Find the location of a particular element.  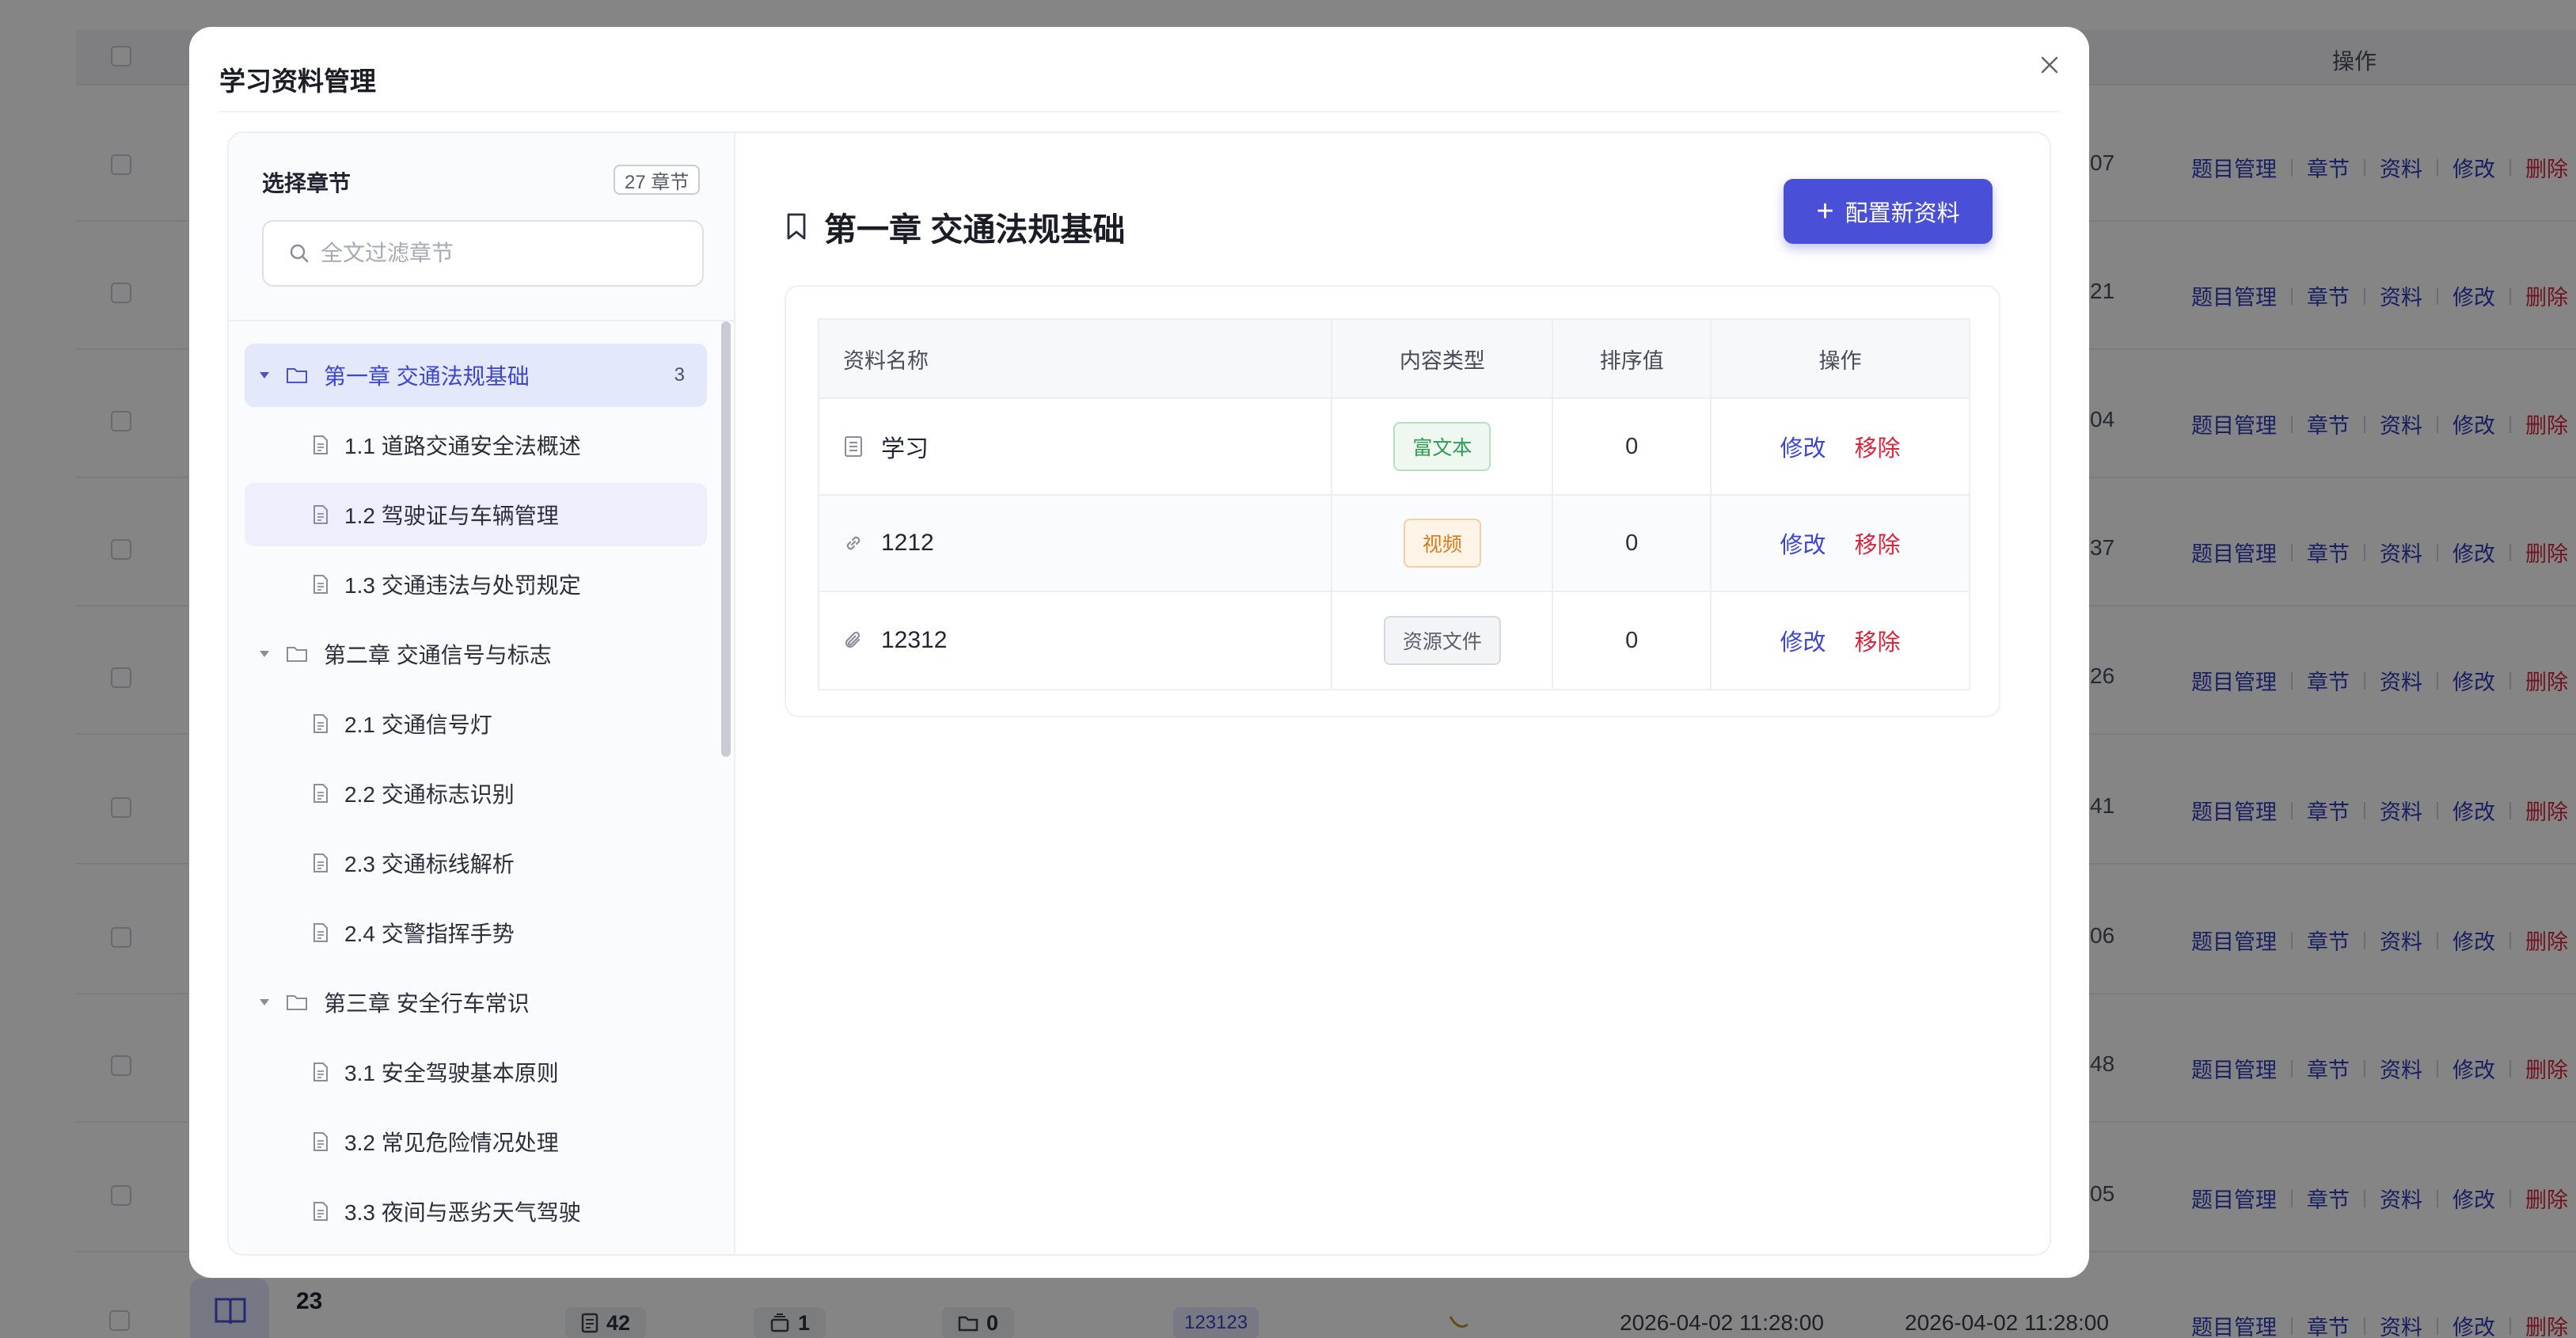

tree-item-label: 1.1 道路交通安全法概述 is located at coordinates (463, 446).